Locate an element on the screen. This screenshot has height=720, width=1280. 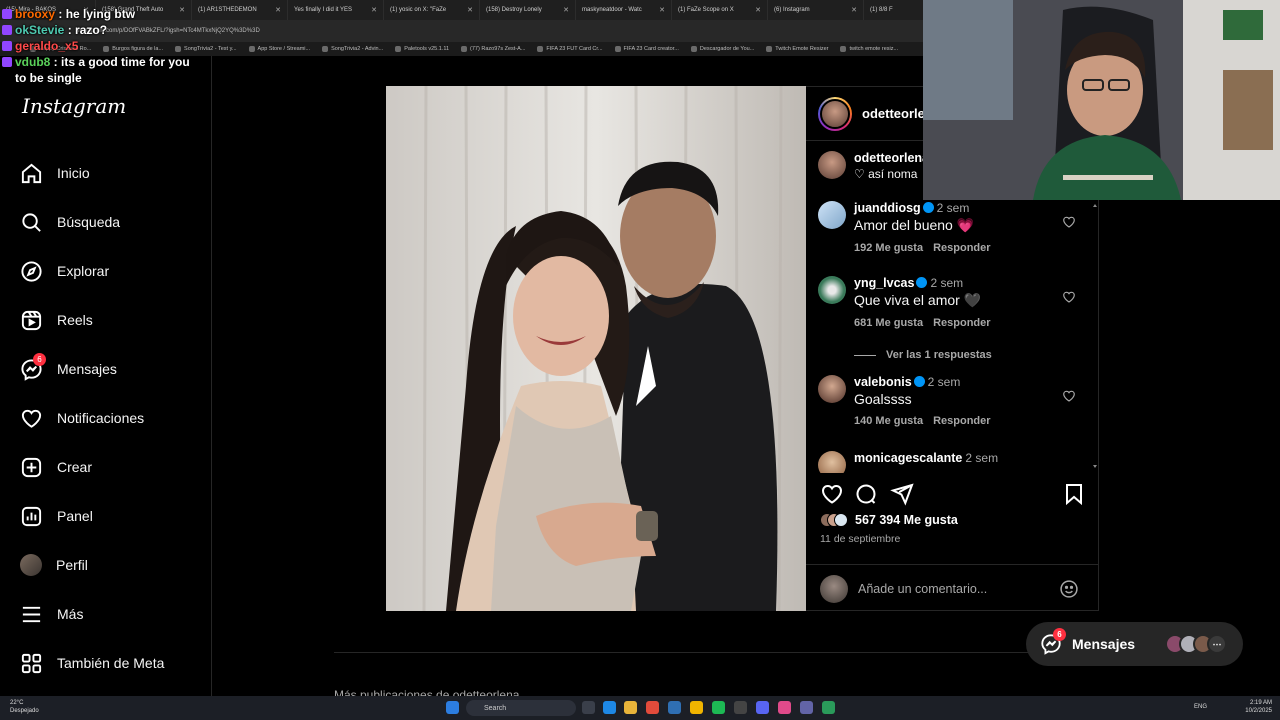
sidebar-item-inicio: Inicio is located at coordinates (55, 173).